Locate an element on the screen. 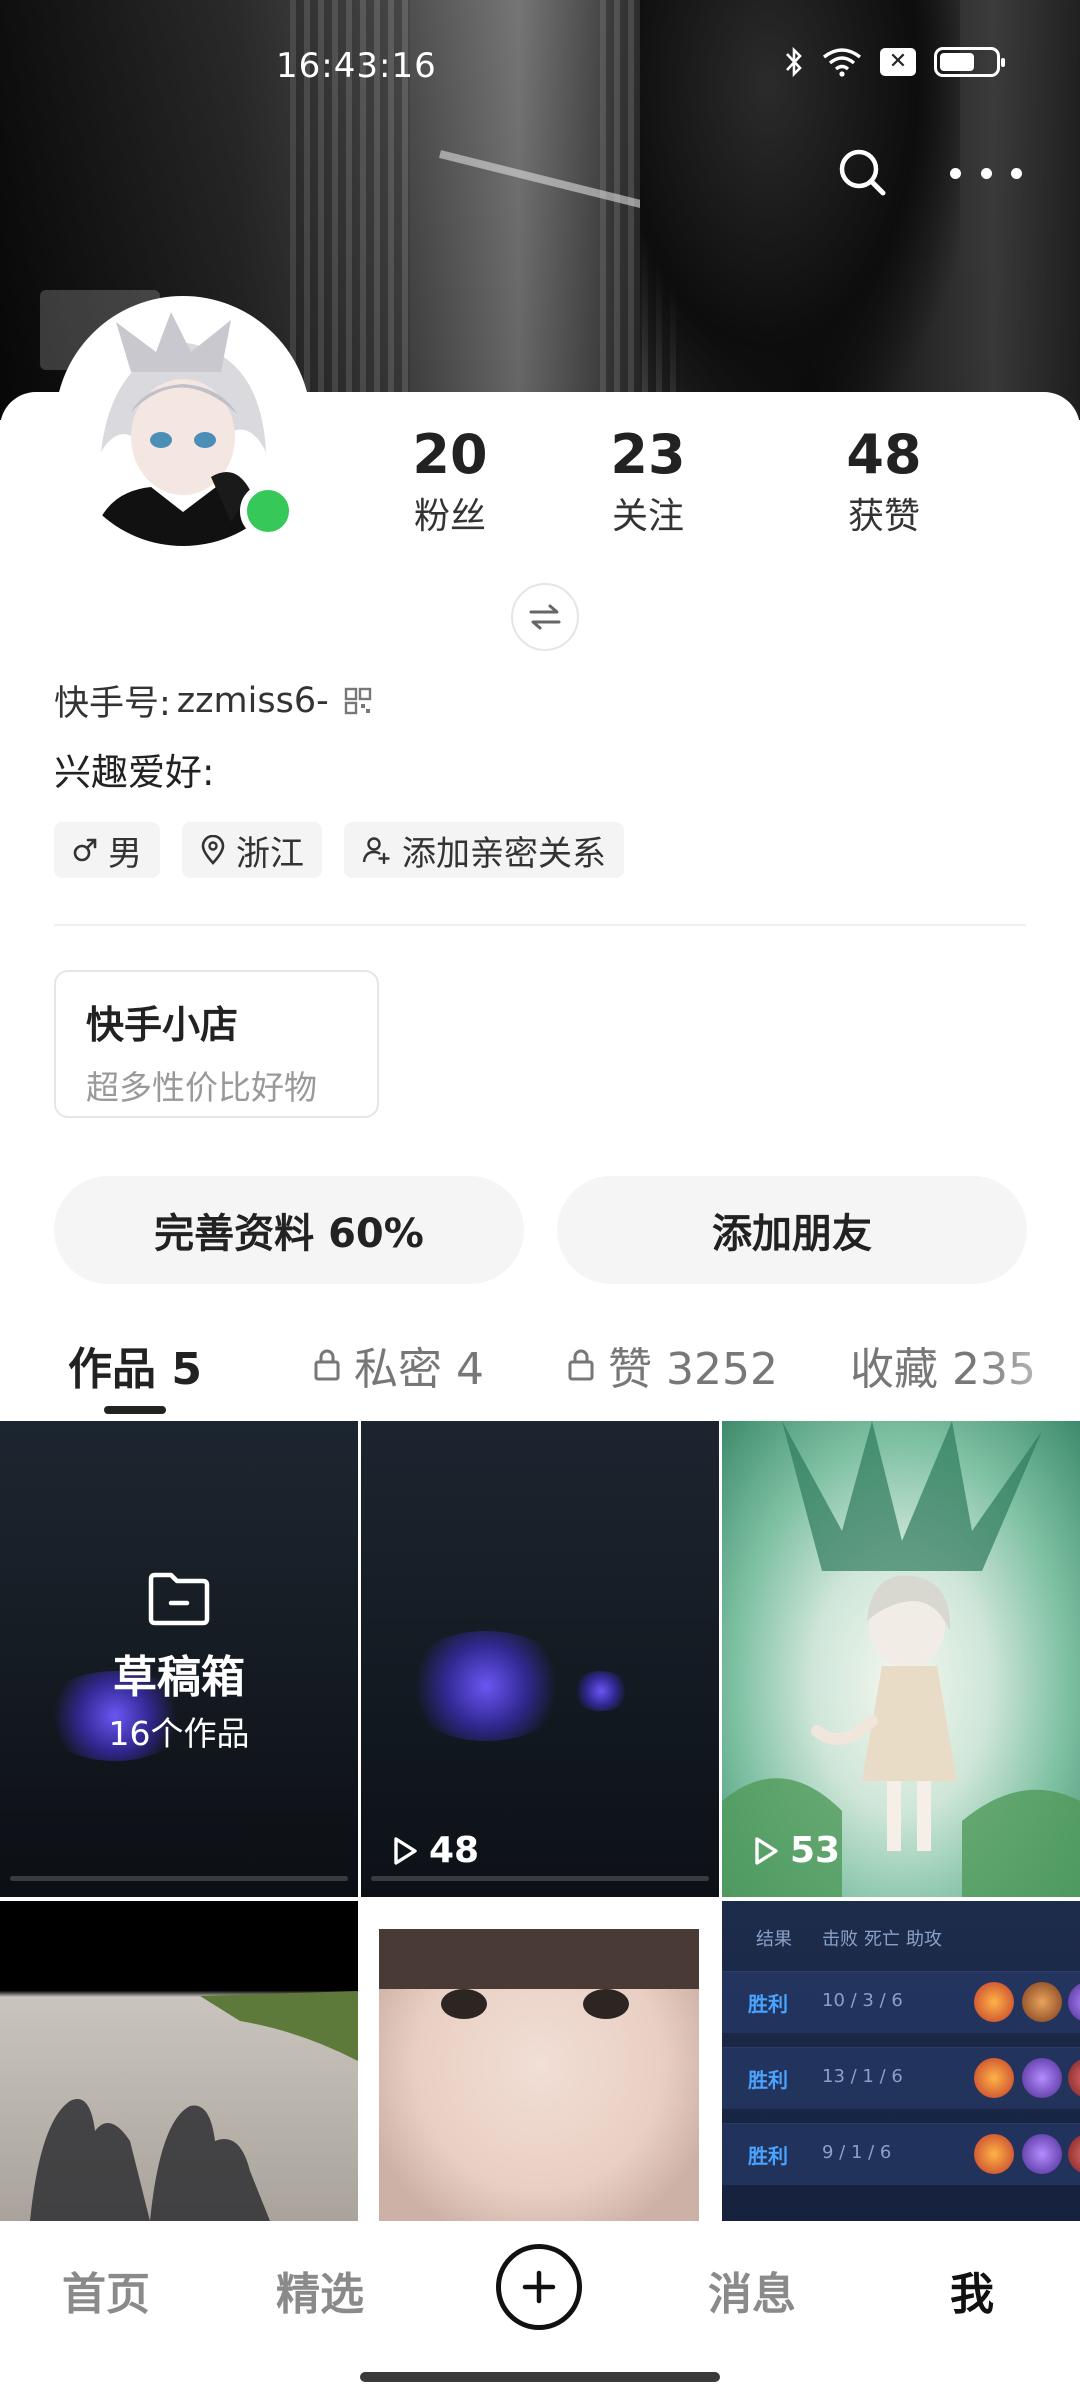  match-kda: 9 / 1 / 6 is located at coordinates (857, 2152).